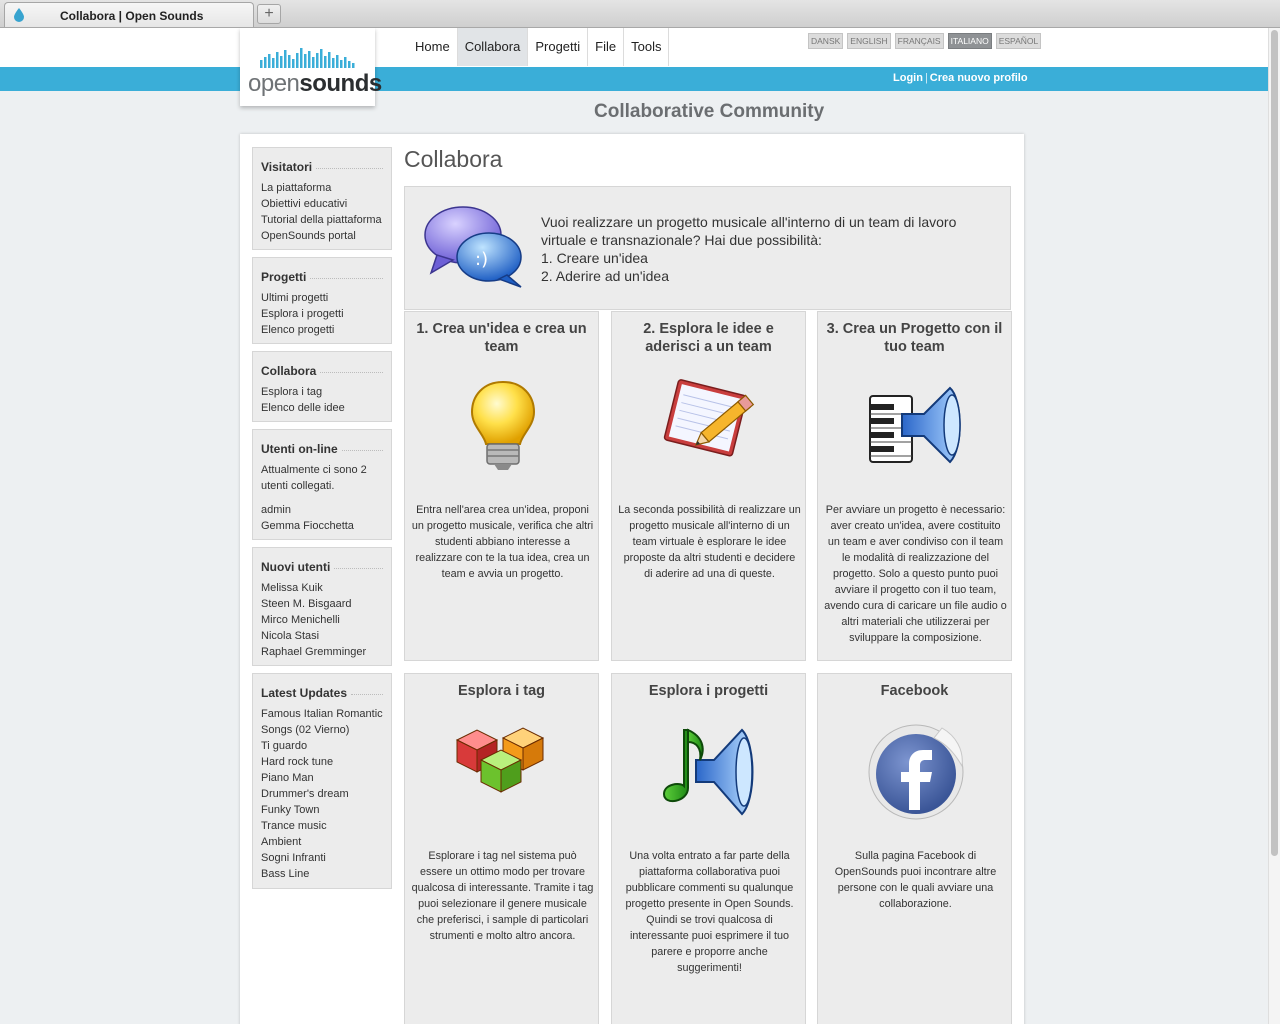 This screenshot has width=1280, height=1024. I want to click on browser-tab: Collabora | Open Sounds, so click(129, 14).